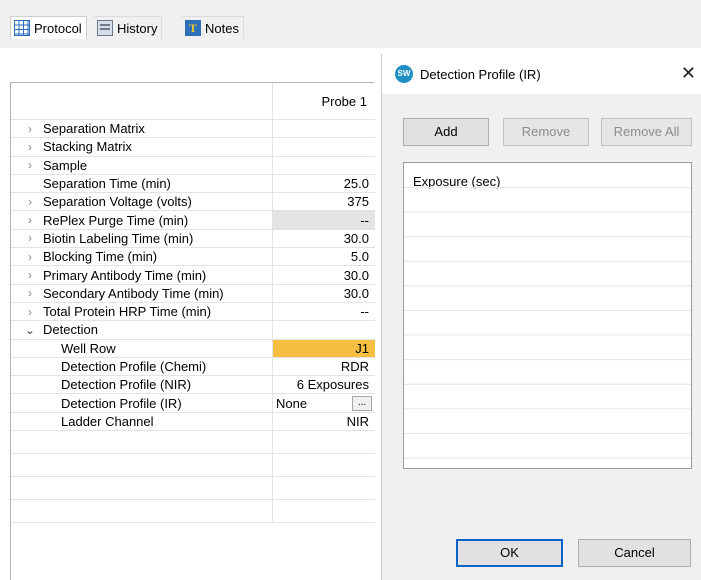  Describe the element at coordinates (446, 132) in the screenshot. I see `add-button: Add` at that location.